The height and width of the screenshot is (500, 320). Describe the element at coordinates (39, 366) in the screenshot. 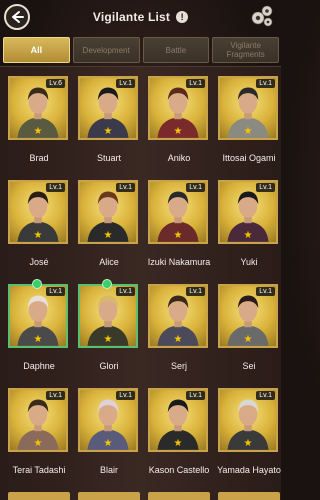

I see `character-name: Daphne` at that location.